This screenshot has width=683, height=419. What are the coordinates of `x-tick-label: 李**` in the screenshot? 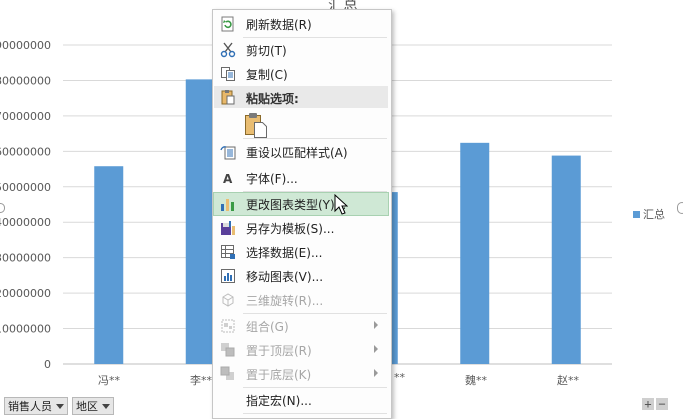 It's located at (201, 380).